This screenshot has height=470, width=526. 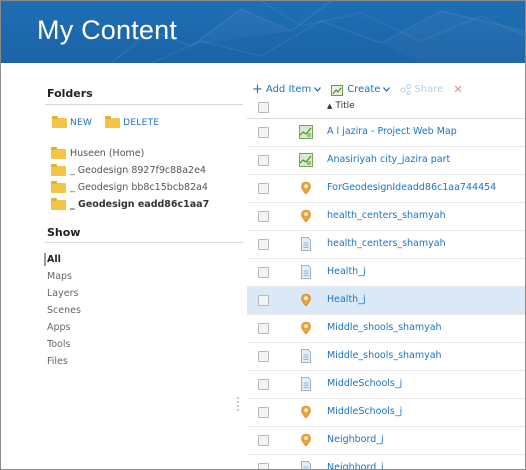 I want to click on folder-item-home: Huseen (Home), so click(x=130, y=153).